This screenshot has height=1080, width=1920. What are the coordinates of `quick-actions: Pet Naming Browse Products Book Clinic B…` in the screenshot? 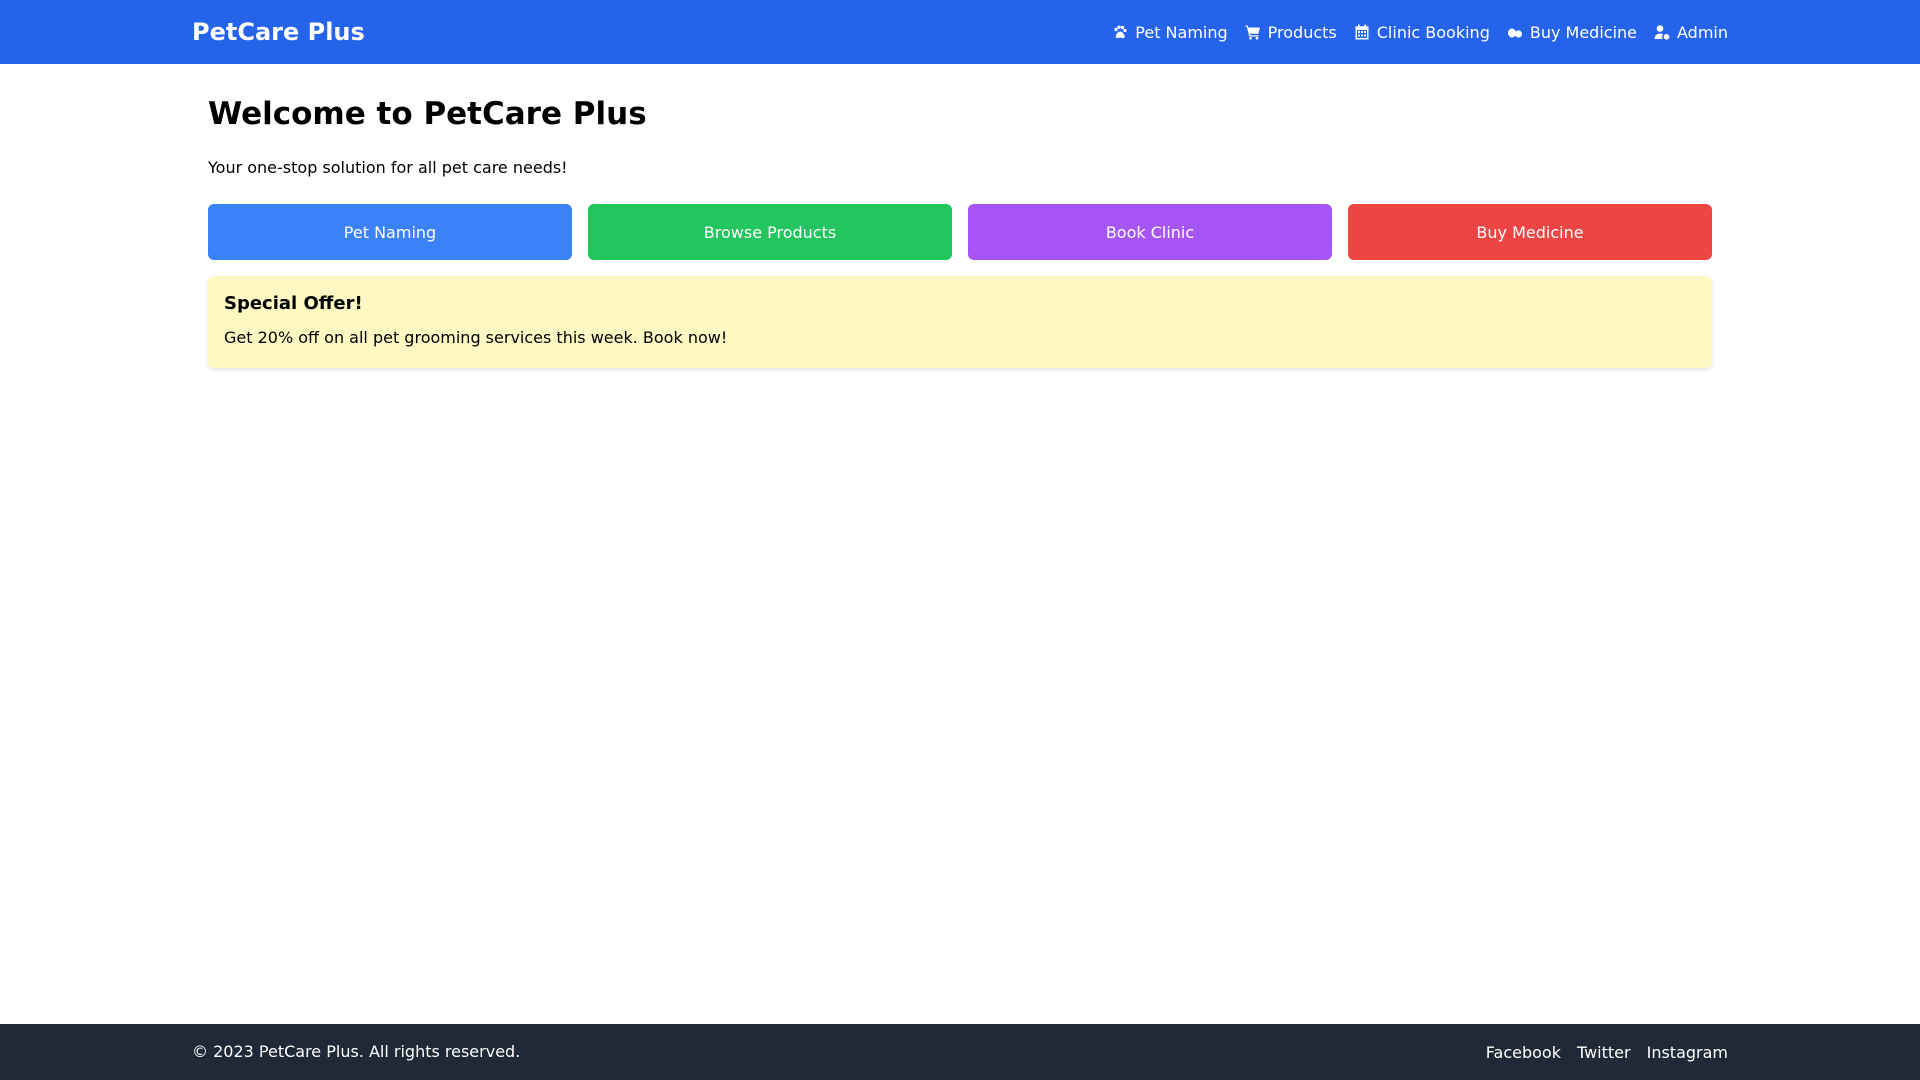 It's located at (960, 232).